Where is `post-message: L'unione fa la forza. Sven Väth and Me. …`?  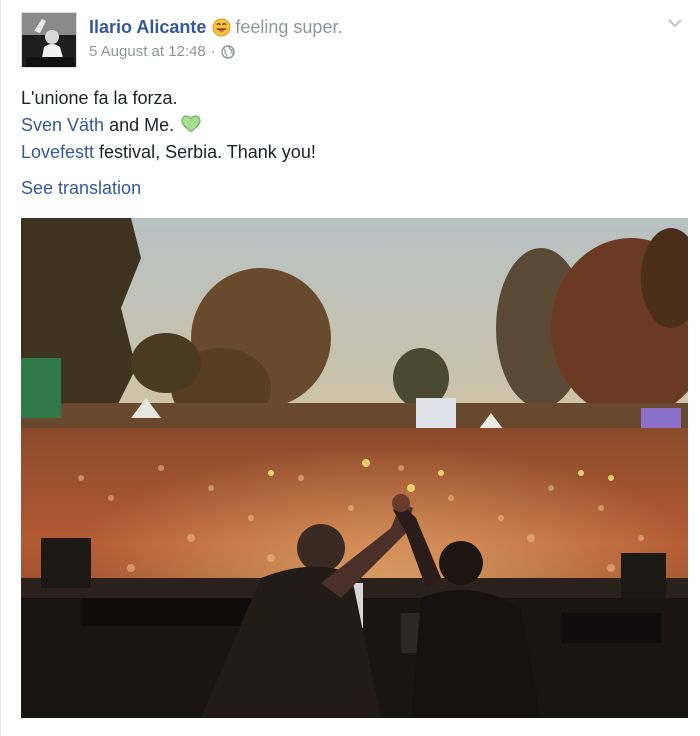 post-message: L'unione fa la forza. Sven Väth and Me. … is located at coordinates (168, 125).